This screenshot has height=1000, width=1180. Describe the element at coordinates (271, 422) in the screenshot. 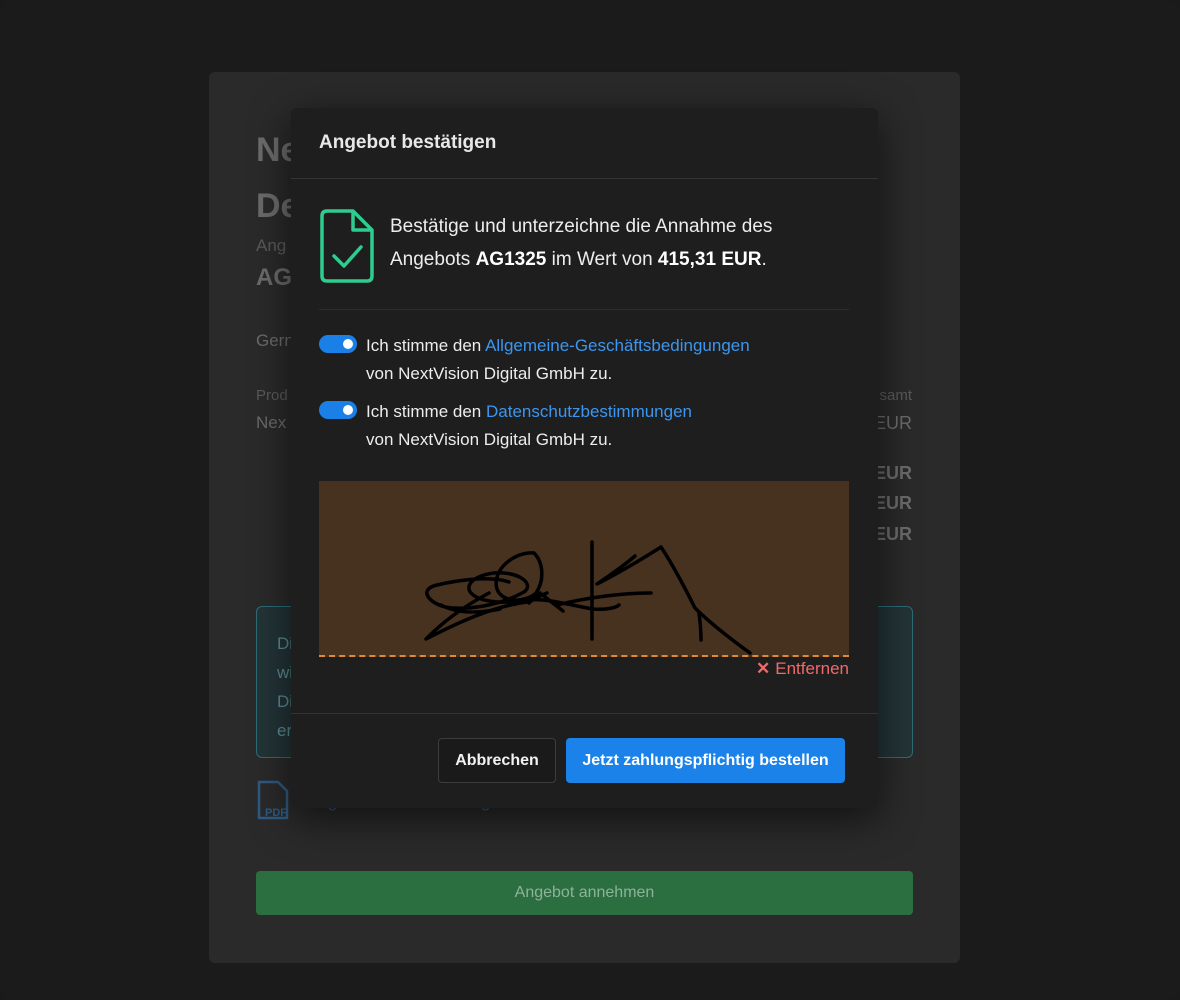

I see `product-name: Nex` at that location.